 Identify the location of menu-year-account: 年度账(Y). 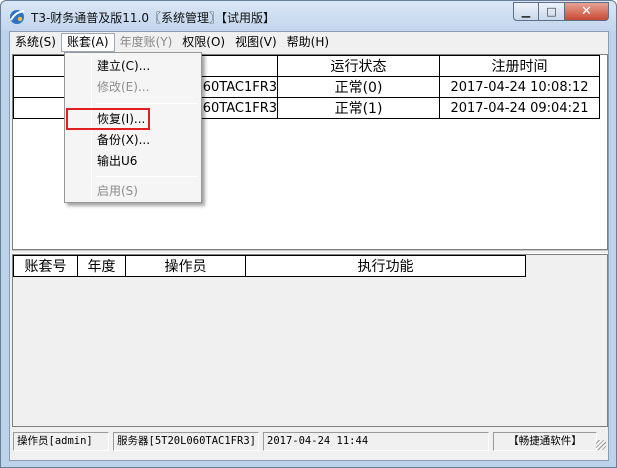
(146, 42).